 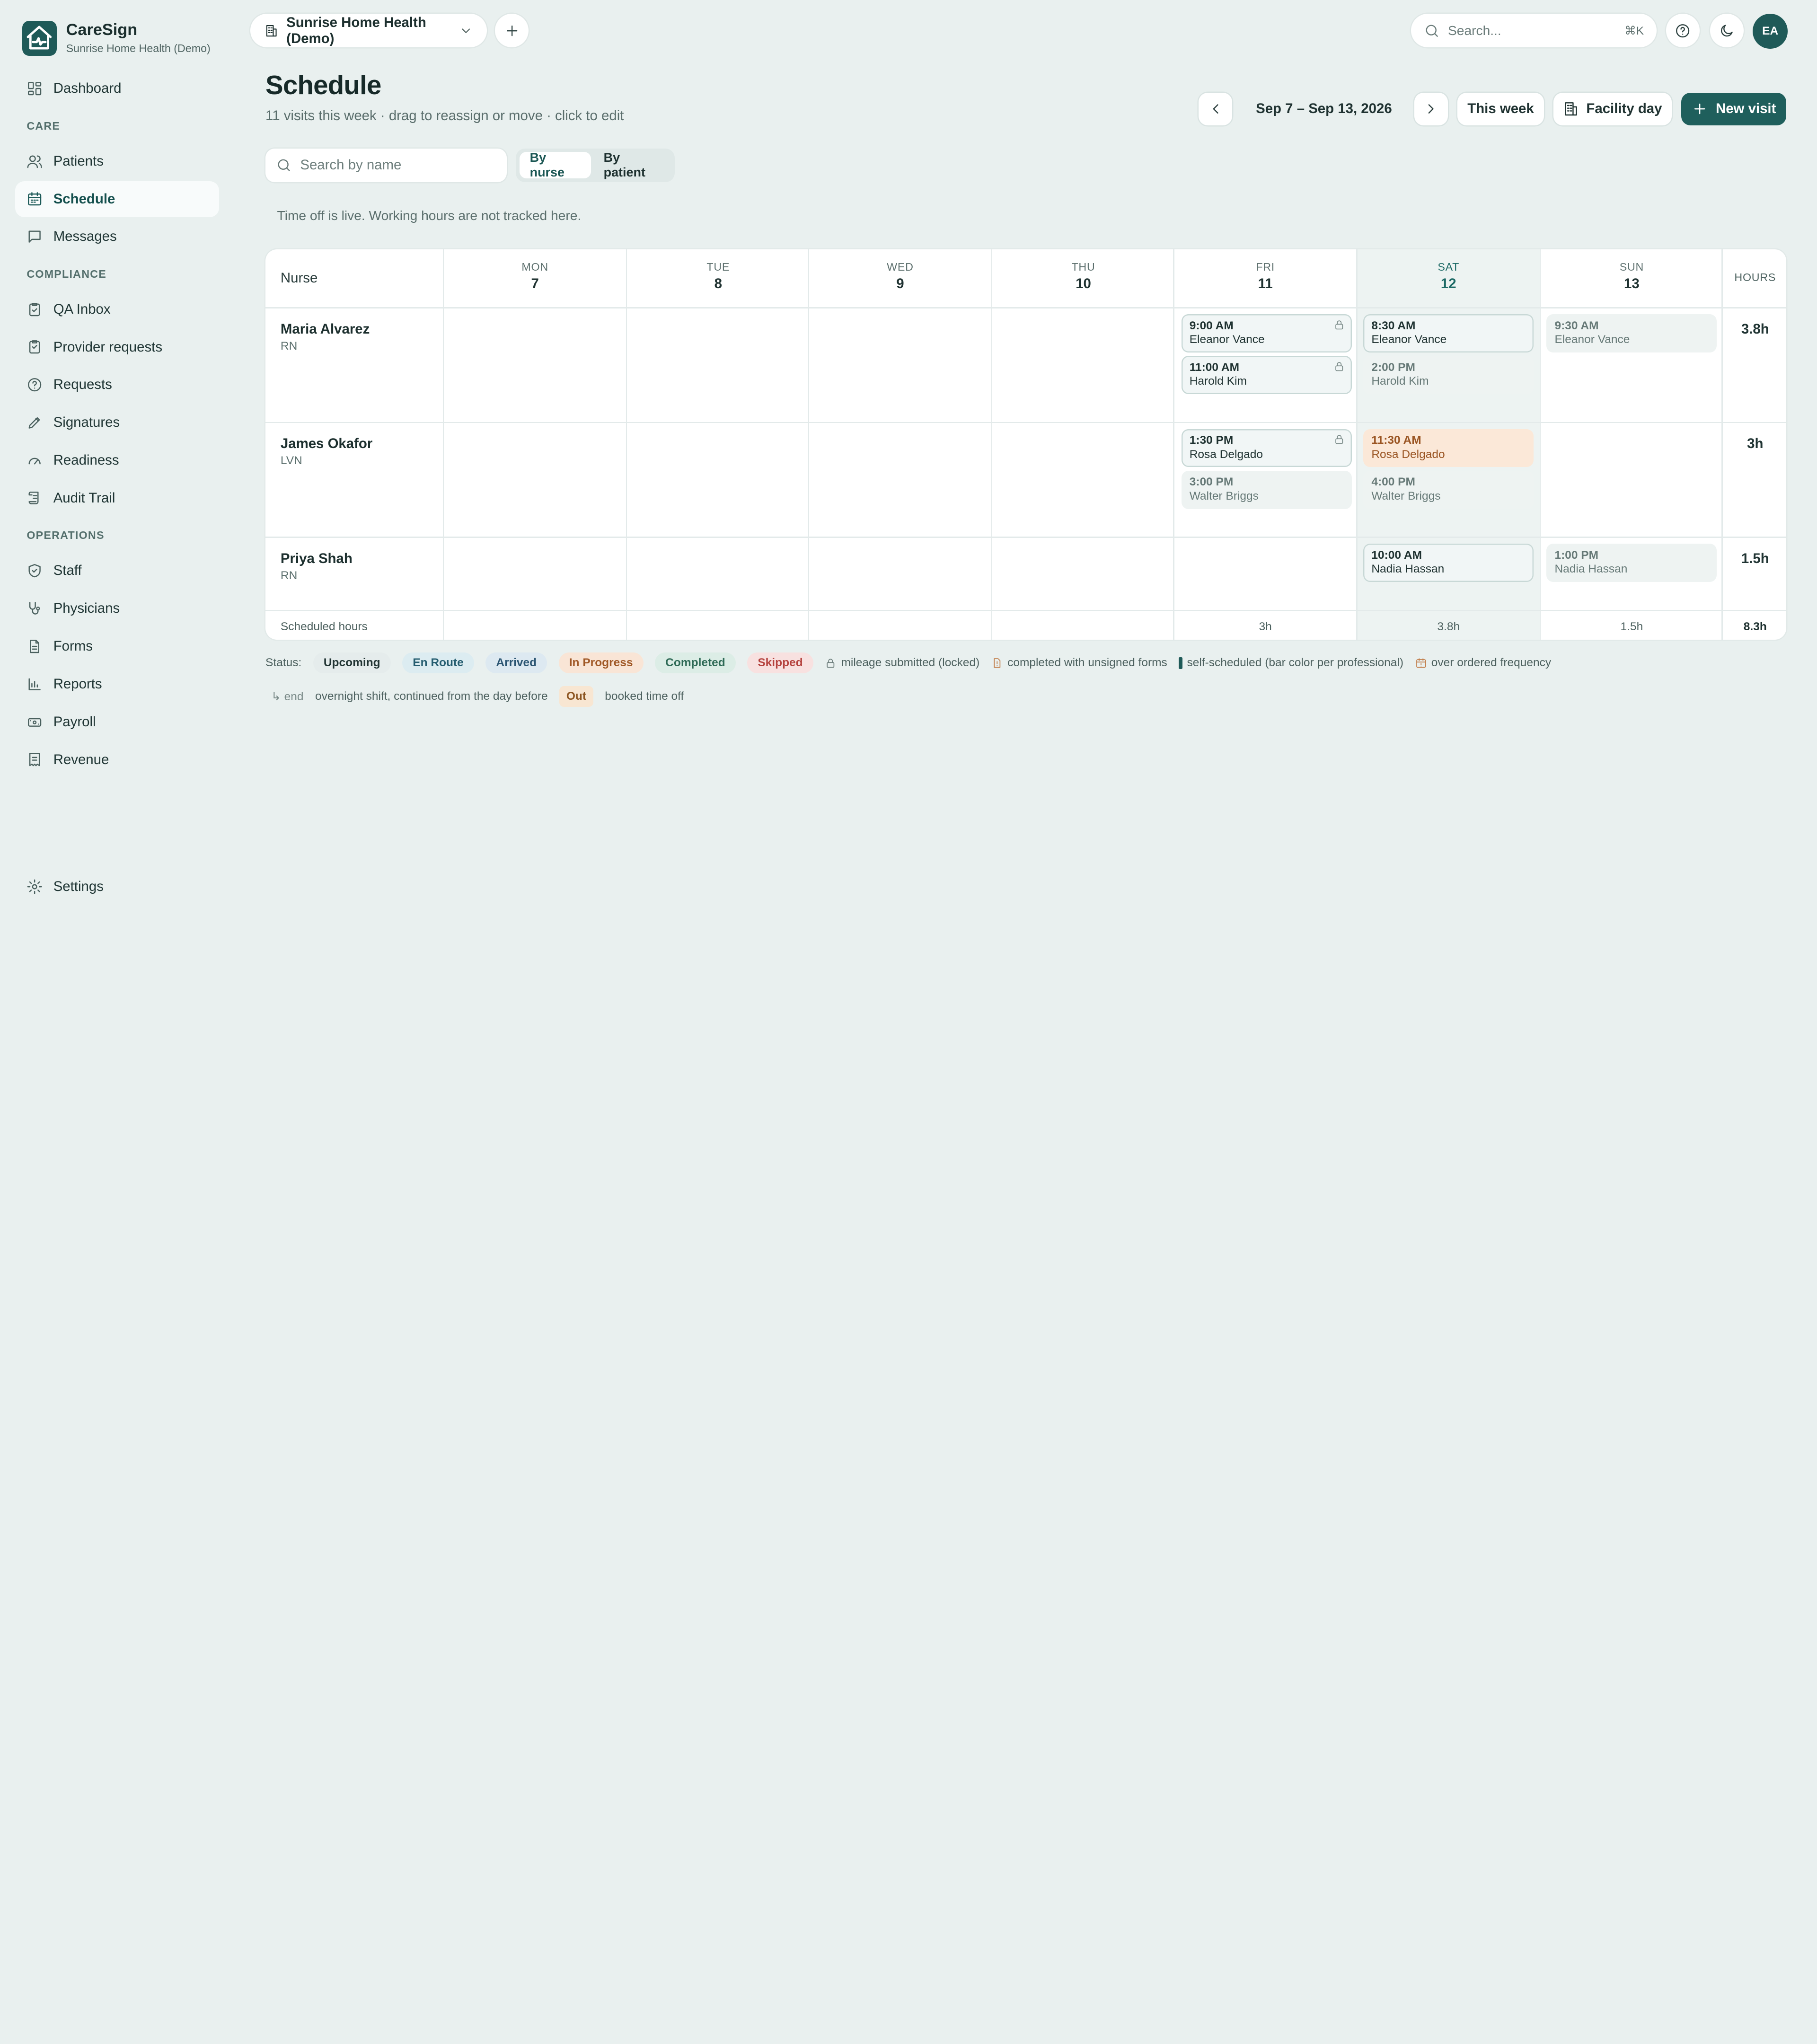 I want to click on sidebar-item-messages: Messages, so click(x=117, y=237).